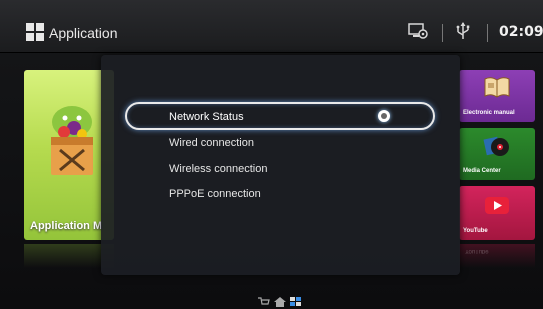 The image size is (543, 309). What do you see at coordinates (72, 140) in the screenshot?
I see `android-toolbox-icon` at bounding box center [72, 140].